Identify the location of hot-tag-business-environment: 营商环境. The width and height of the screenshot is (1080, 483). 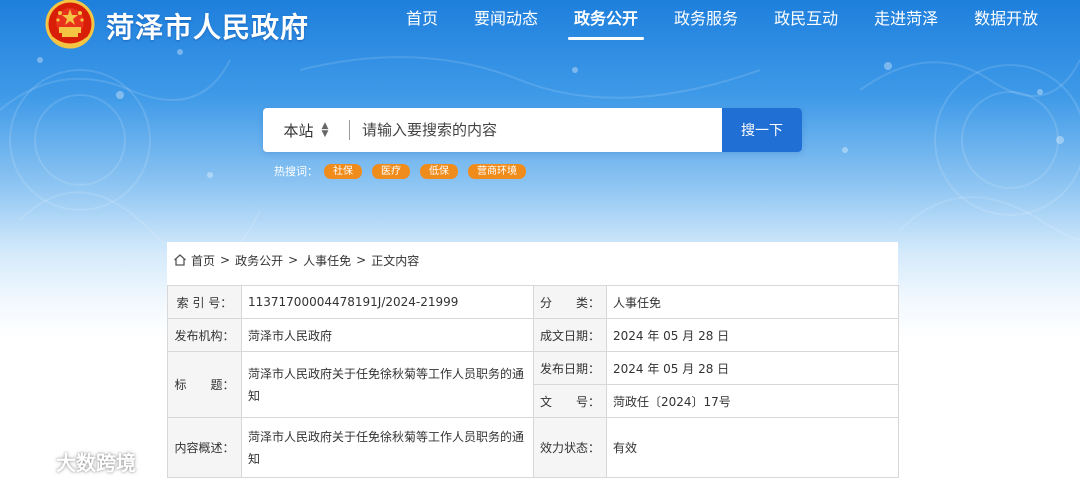
(497, 171).